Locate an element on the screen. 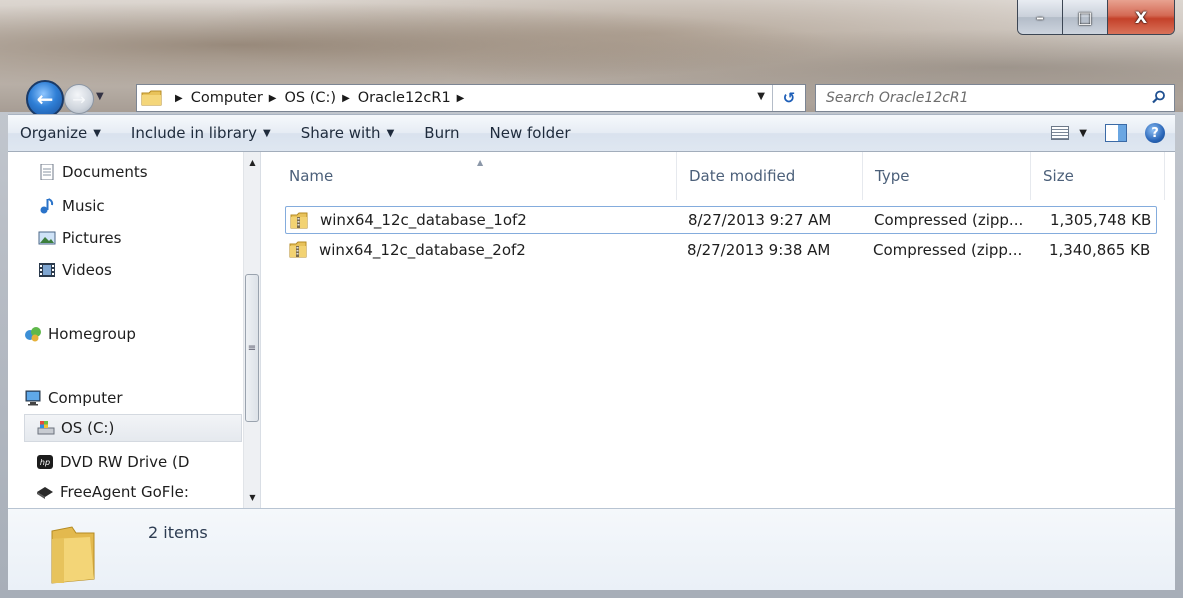 The width and height of the screenshot is (1183, 598). file-date-modified: 8/27/2013 9:27 AM is located at coordinates (760, 220).